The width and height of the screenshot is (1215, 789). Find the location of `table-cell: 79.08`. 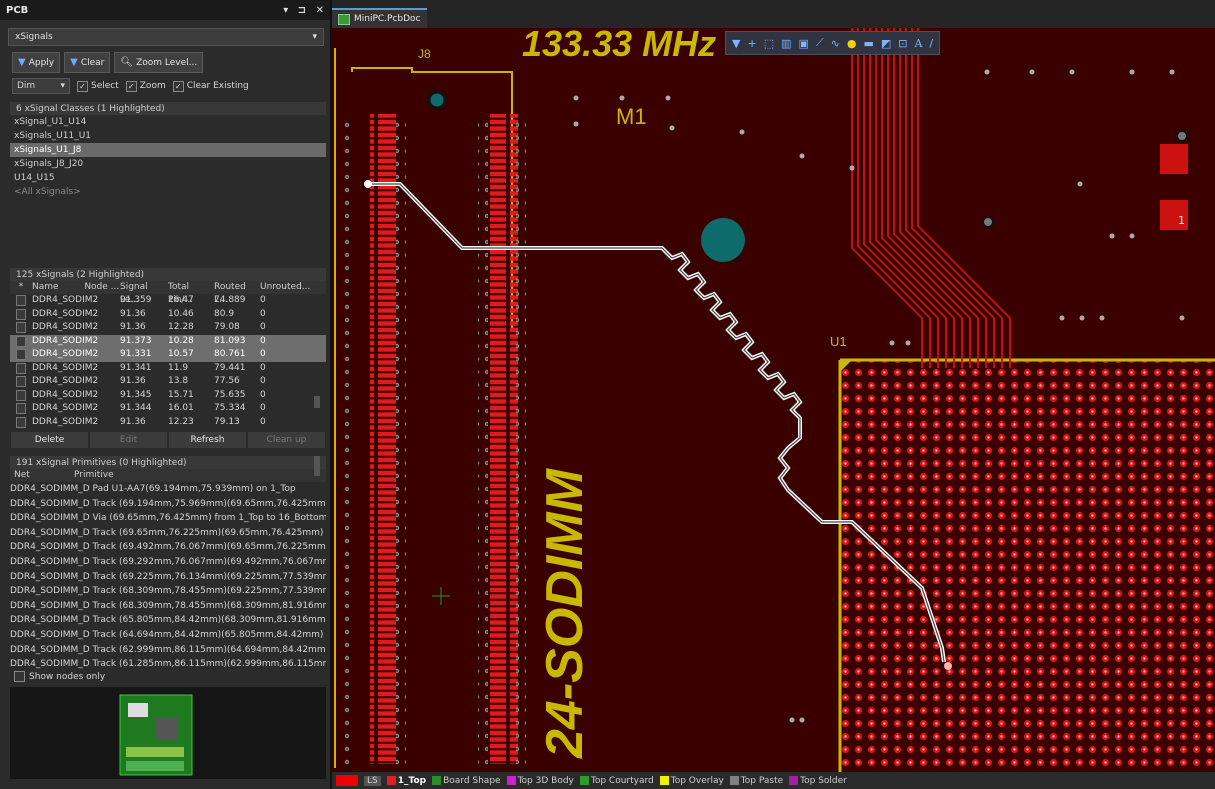

table-cell: 79.08 is located at coordinates (227, 327).